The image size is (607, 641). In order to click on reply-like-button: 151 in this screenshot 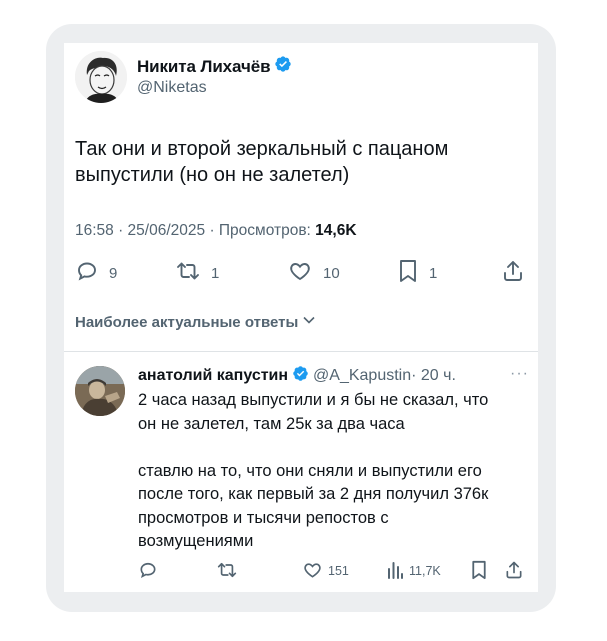, I will do `click(325, 571)`.